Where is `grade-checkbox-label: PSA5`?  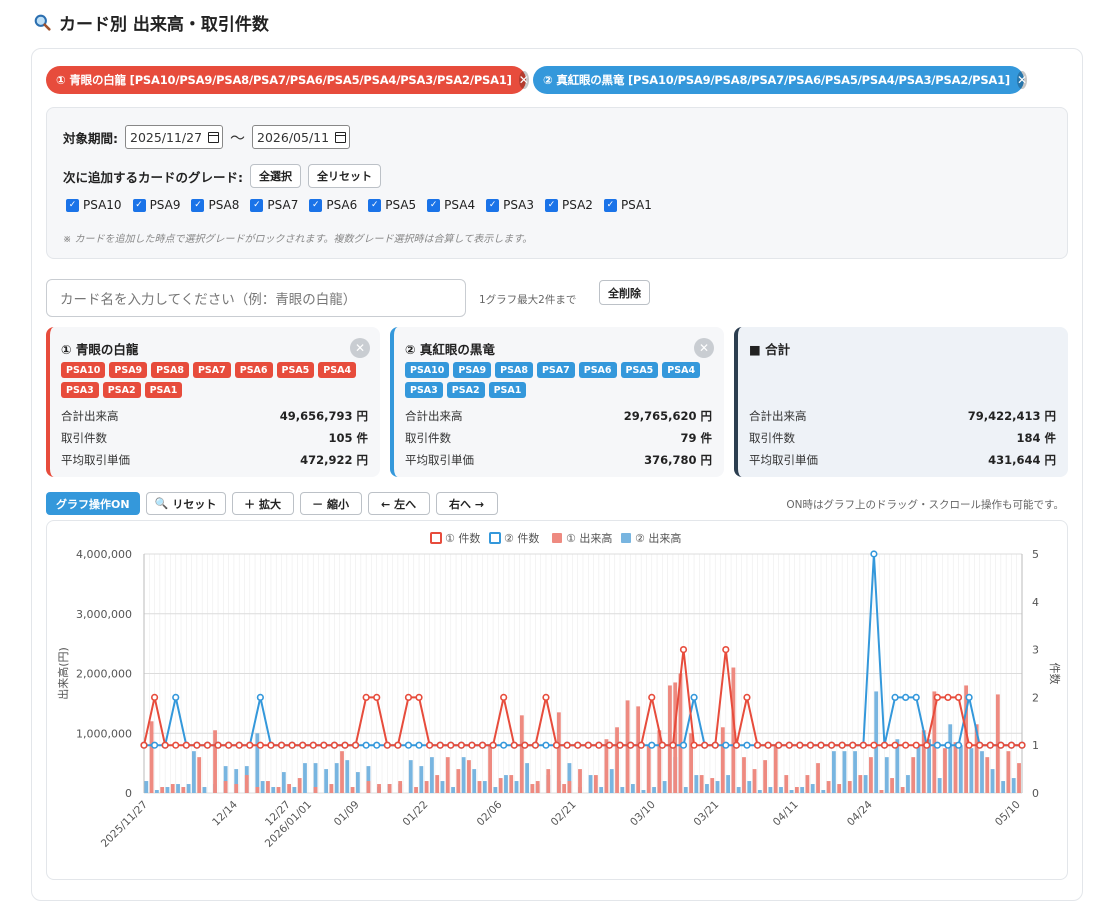
grade-checkbox-label: PSA5 is located at coordinates (401, 205).